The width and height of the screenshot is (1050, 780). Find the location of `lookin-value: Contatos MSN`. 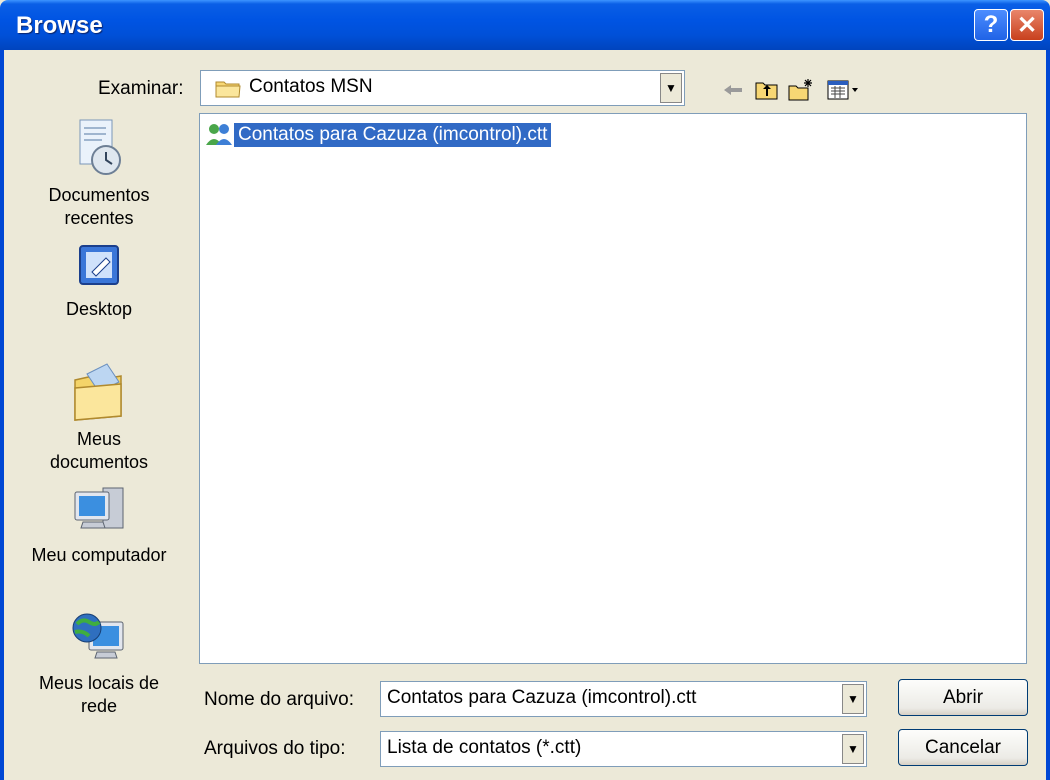

lookin-value: Contatos MSN is located at coordinates (311, 86).